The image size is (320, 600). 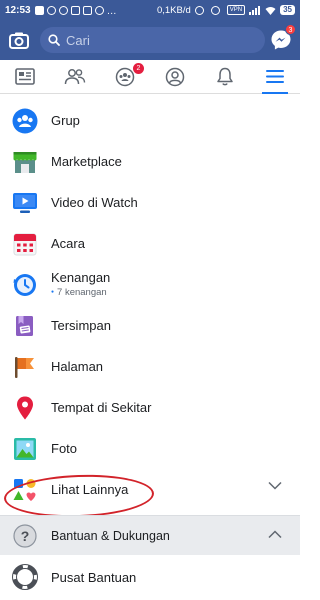 I want to click on help-section-title: Bantuan & Dukungan, so click(x=110, y=535).